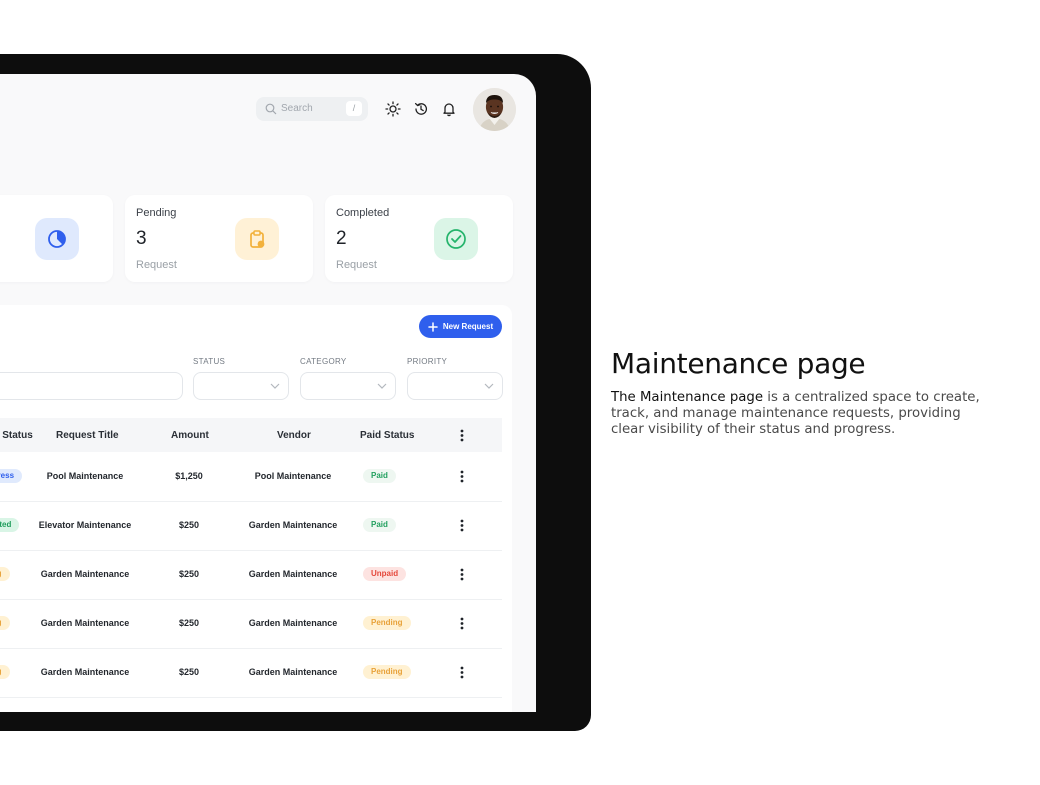  I want to click on column-header: Request Title, so click(87, 435).